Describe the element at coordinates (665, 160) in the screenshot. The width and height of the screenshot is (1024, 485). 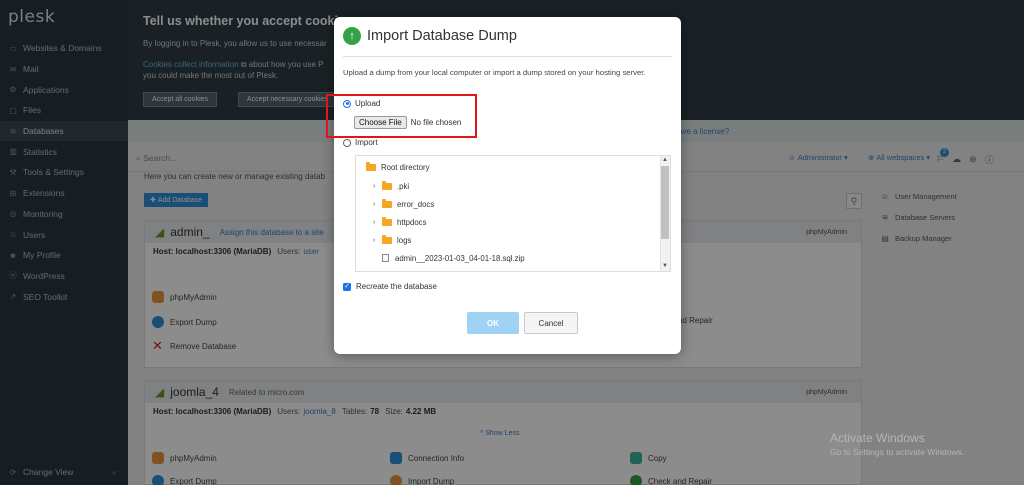
I see `scroll-up-icon: ▲` at that location.